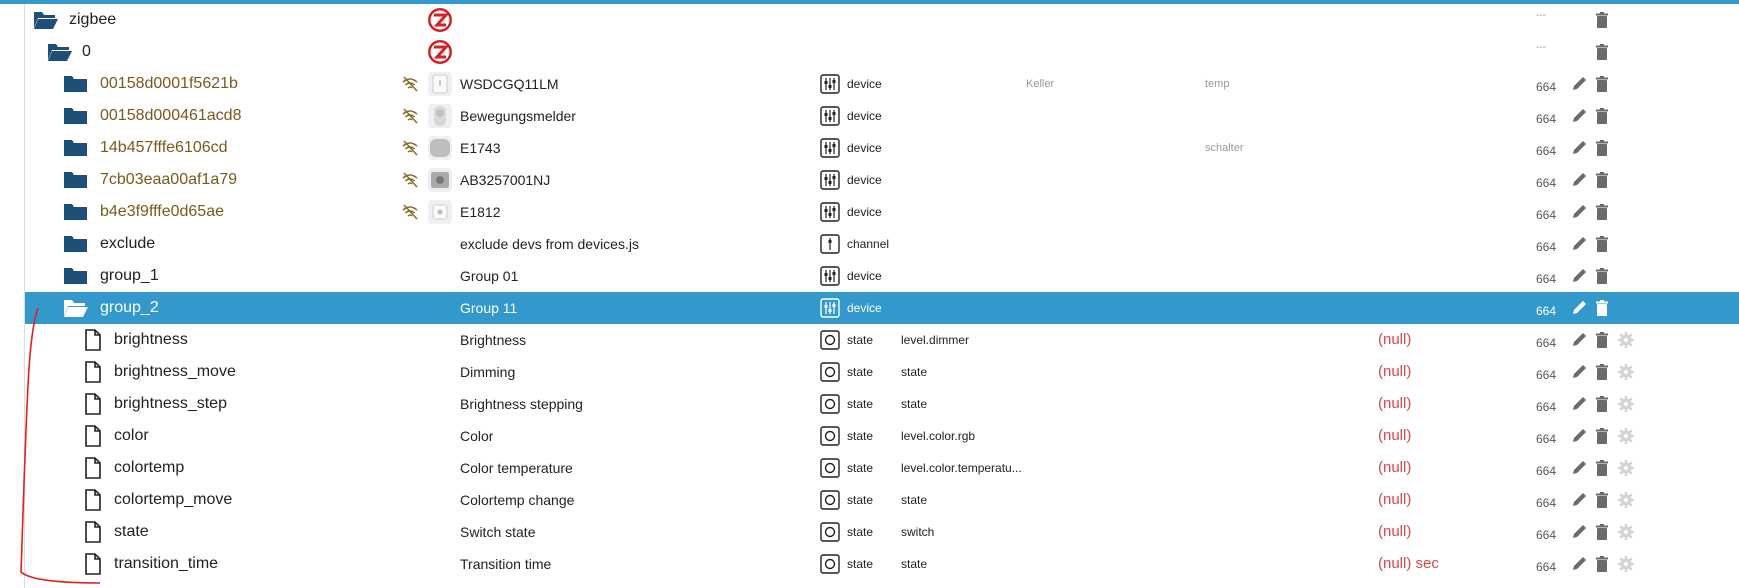 This screenshot has height=588, width=1739. What do you see at coordinates (129, 276) in the screenshot?
I see `object-id: group_1` at bounding box center [129, 276].